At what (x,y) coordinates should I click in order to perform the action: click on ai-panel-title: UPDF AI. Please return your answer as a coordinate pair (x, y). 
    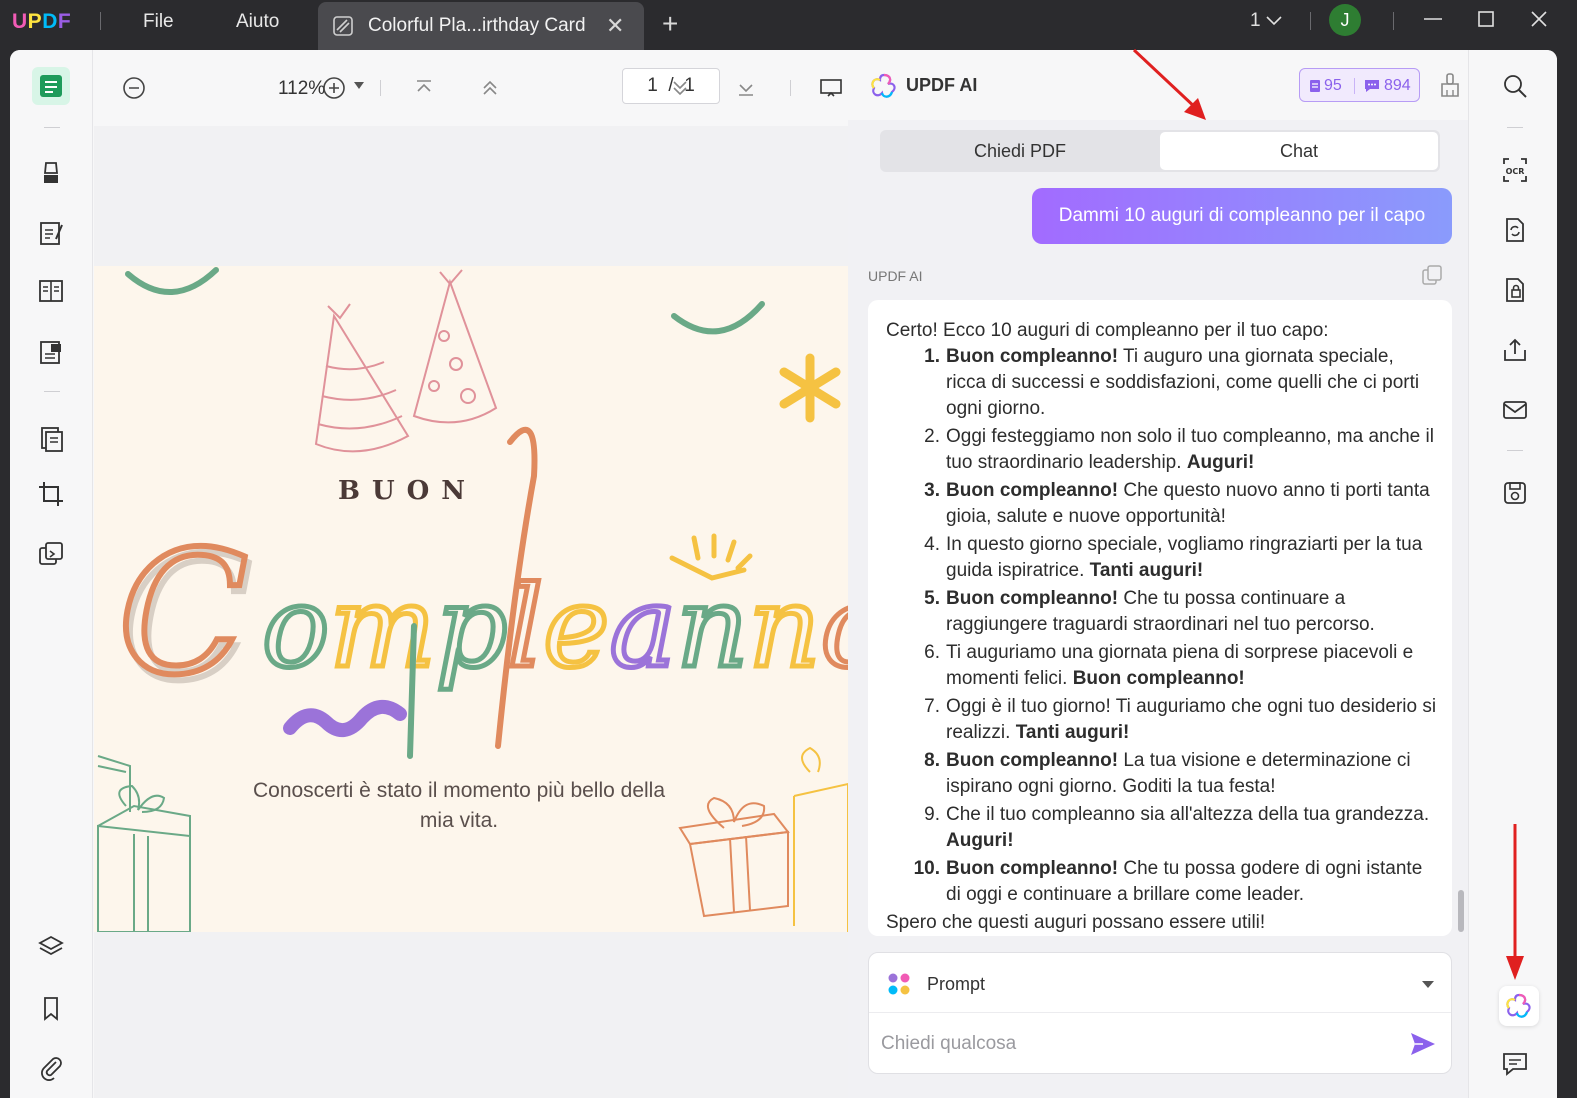
    Looking at the image, I should click on (942, 85).